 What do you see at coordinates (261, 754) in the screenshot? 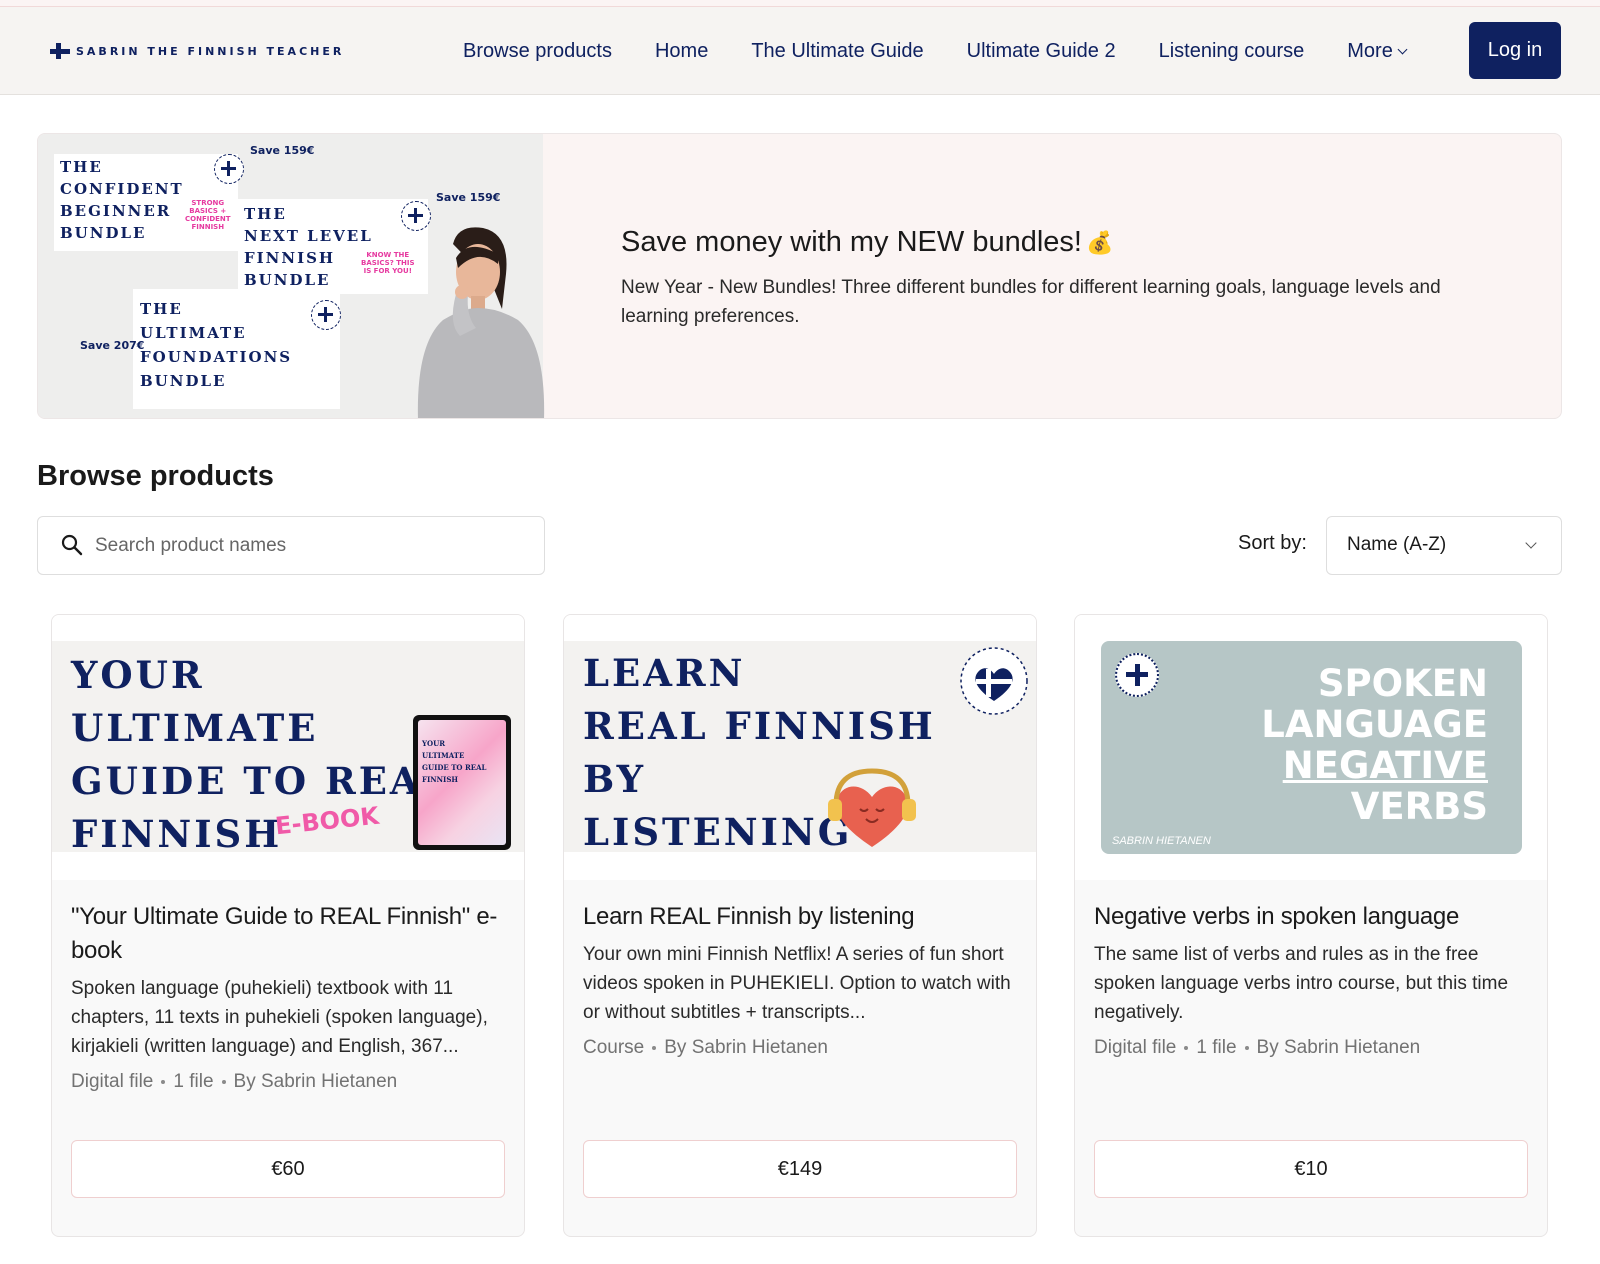
I see `thumbnail-title-text: YOUR ULTIMATE GUIDE TO REAL FINNISH` at bounding box center [261, 754].